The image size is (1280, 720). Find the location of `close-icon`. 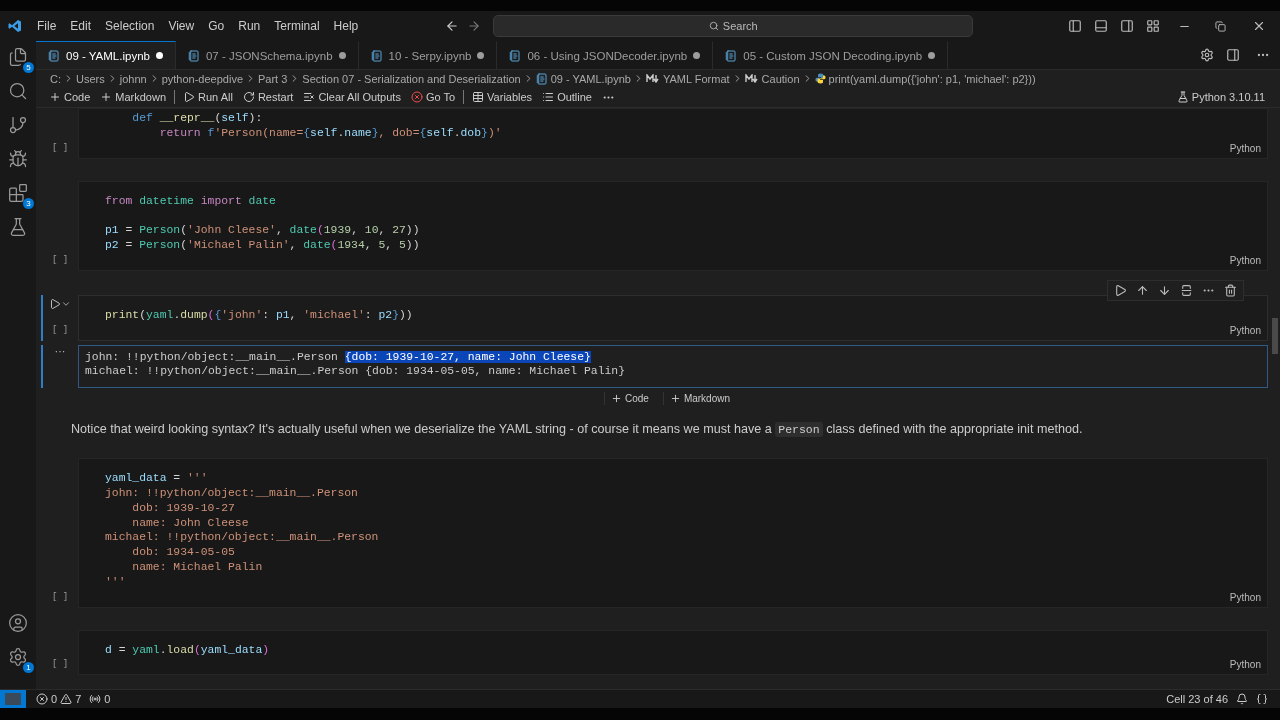

close-icon is located at coordinates (1259, 26).